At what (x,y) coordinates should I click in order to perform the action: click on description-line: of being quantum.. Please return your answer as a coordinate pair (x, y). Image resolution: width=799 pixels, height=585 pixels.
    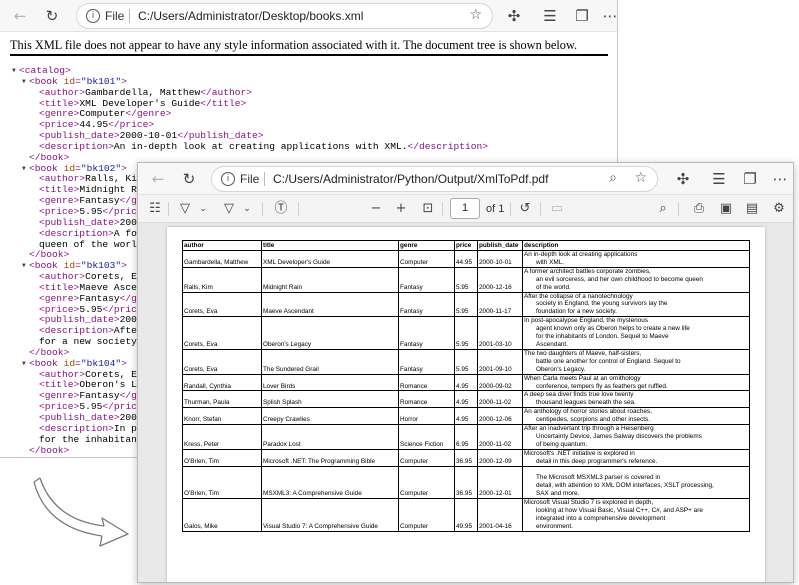
    Looking at the image, I should click on (562, 444).